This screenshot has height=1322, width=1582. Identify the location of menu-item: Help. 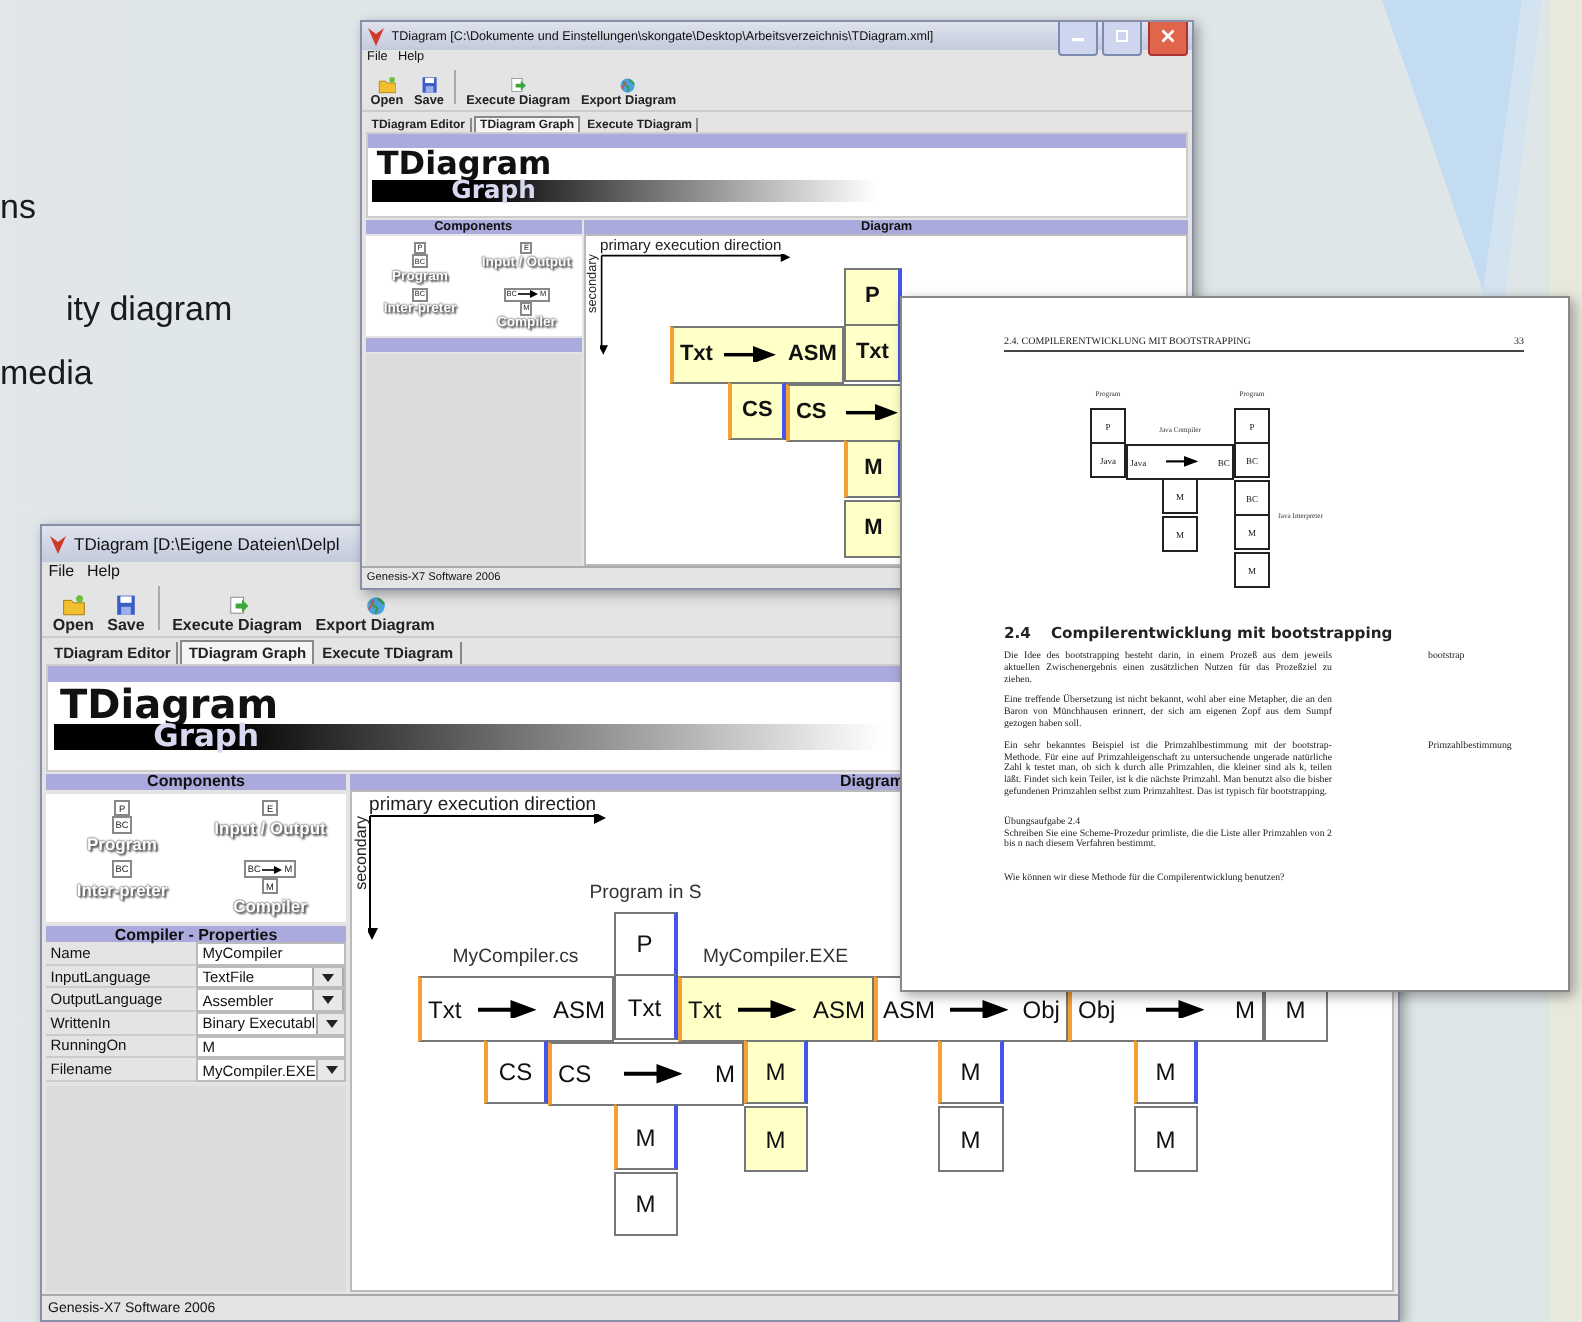
(103, 570).